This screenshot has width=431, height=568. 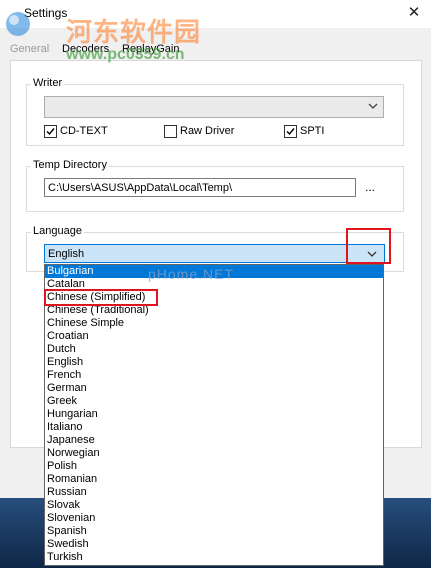 I want to click on language-option: Romanian, so click(x=214, y=479).